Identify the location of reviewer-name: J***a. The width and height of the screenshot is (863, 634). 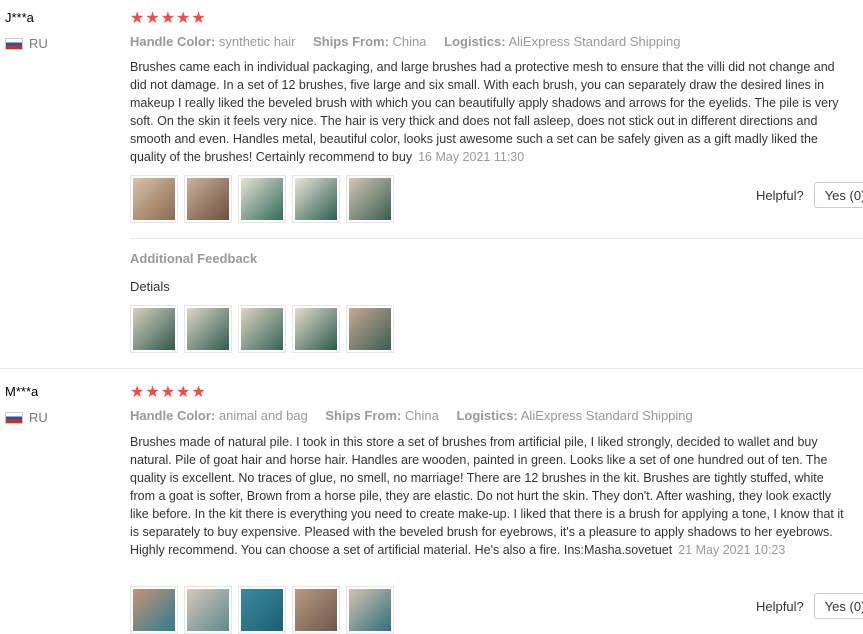
(19, 17).